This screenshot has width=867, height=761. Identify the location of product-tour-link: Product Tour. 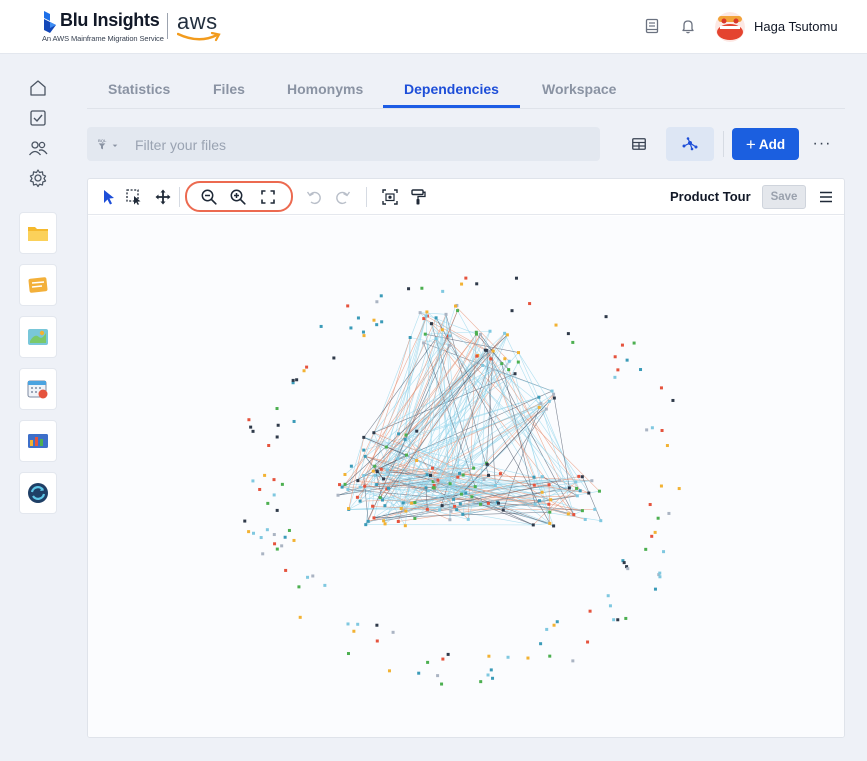
(710, 196).